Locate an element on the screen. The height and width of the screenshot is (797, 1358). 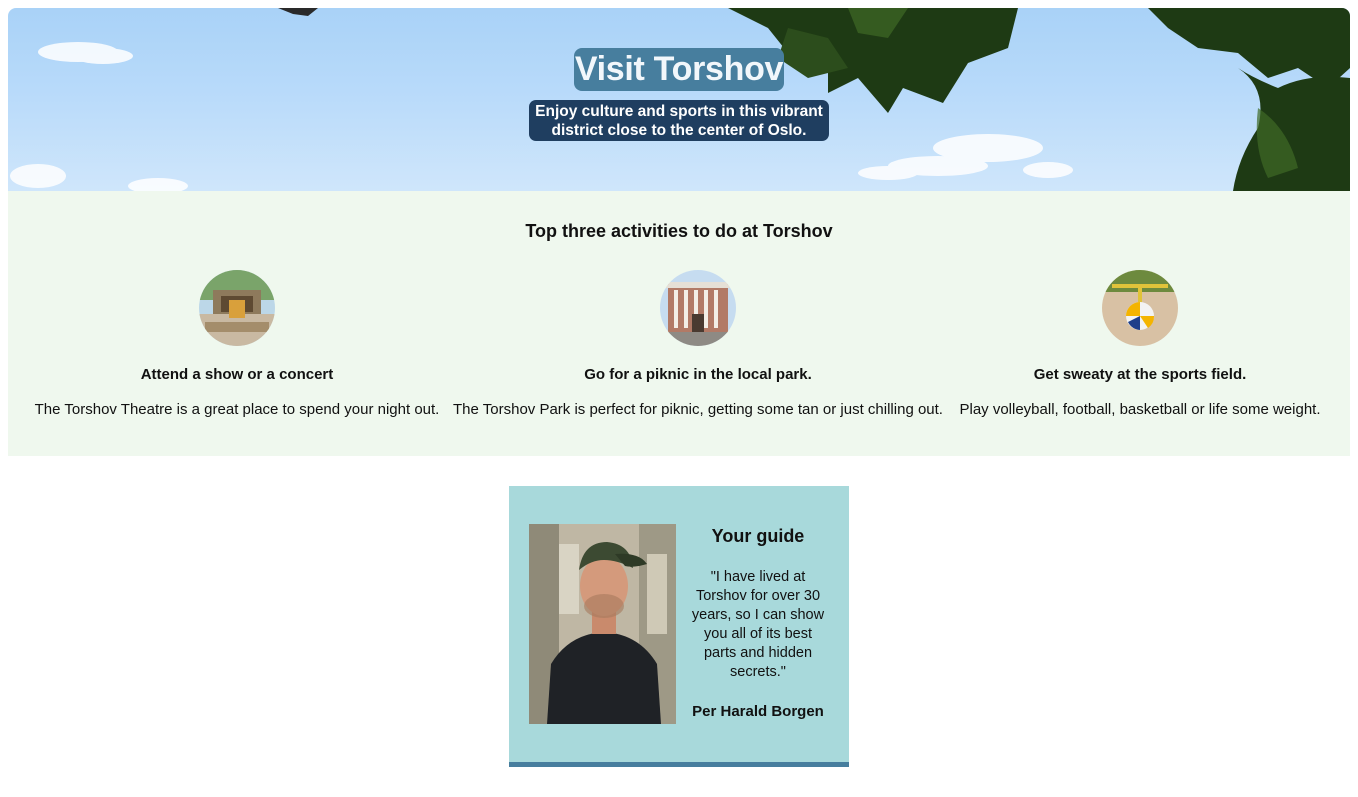
park-building-photo-icon is located at coordinates (698, 308).